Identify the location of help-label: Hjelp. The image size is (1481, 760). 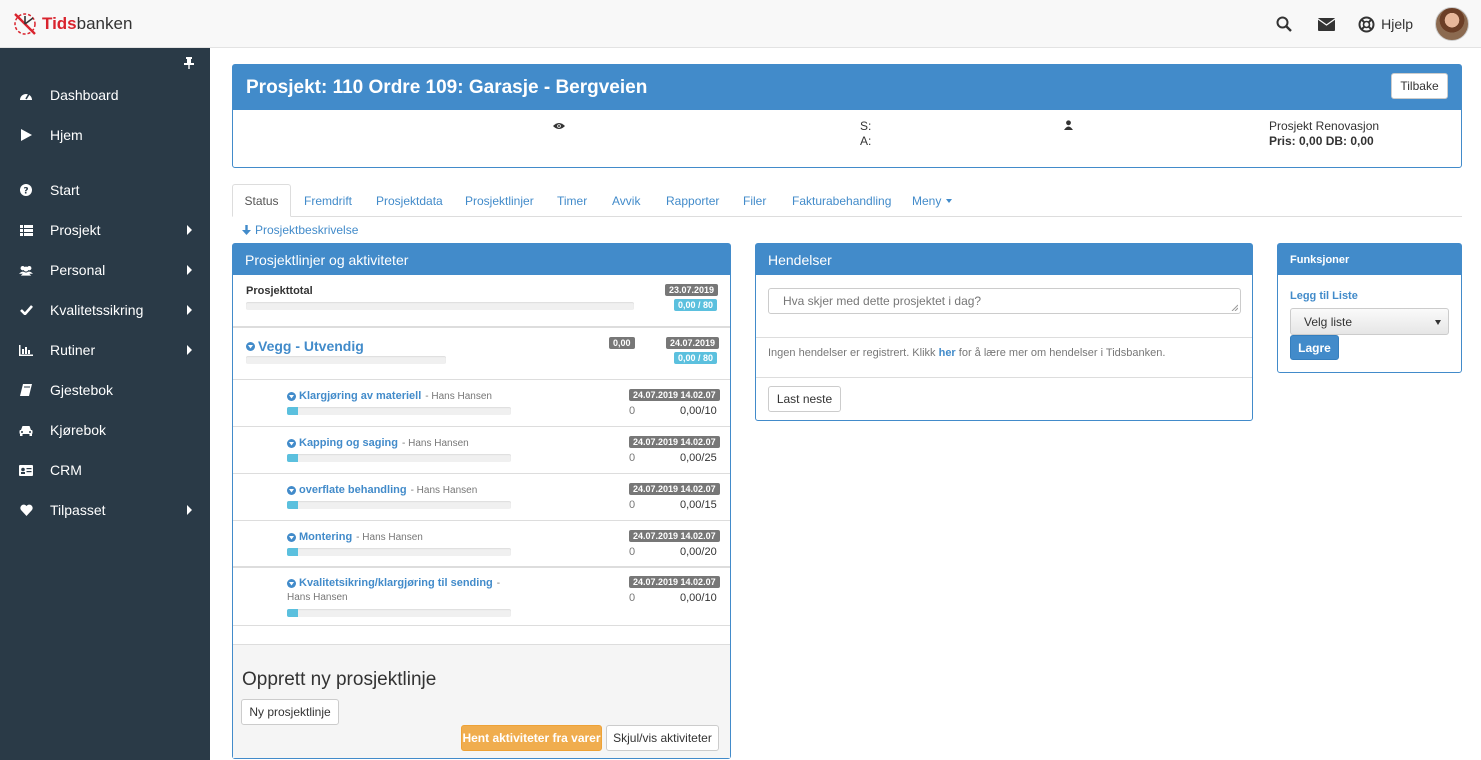
(1397, 24).